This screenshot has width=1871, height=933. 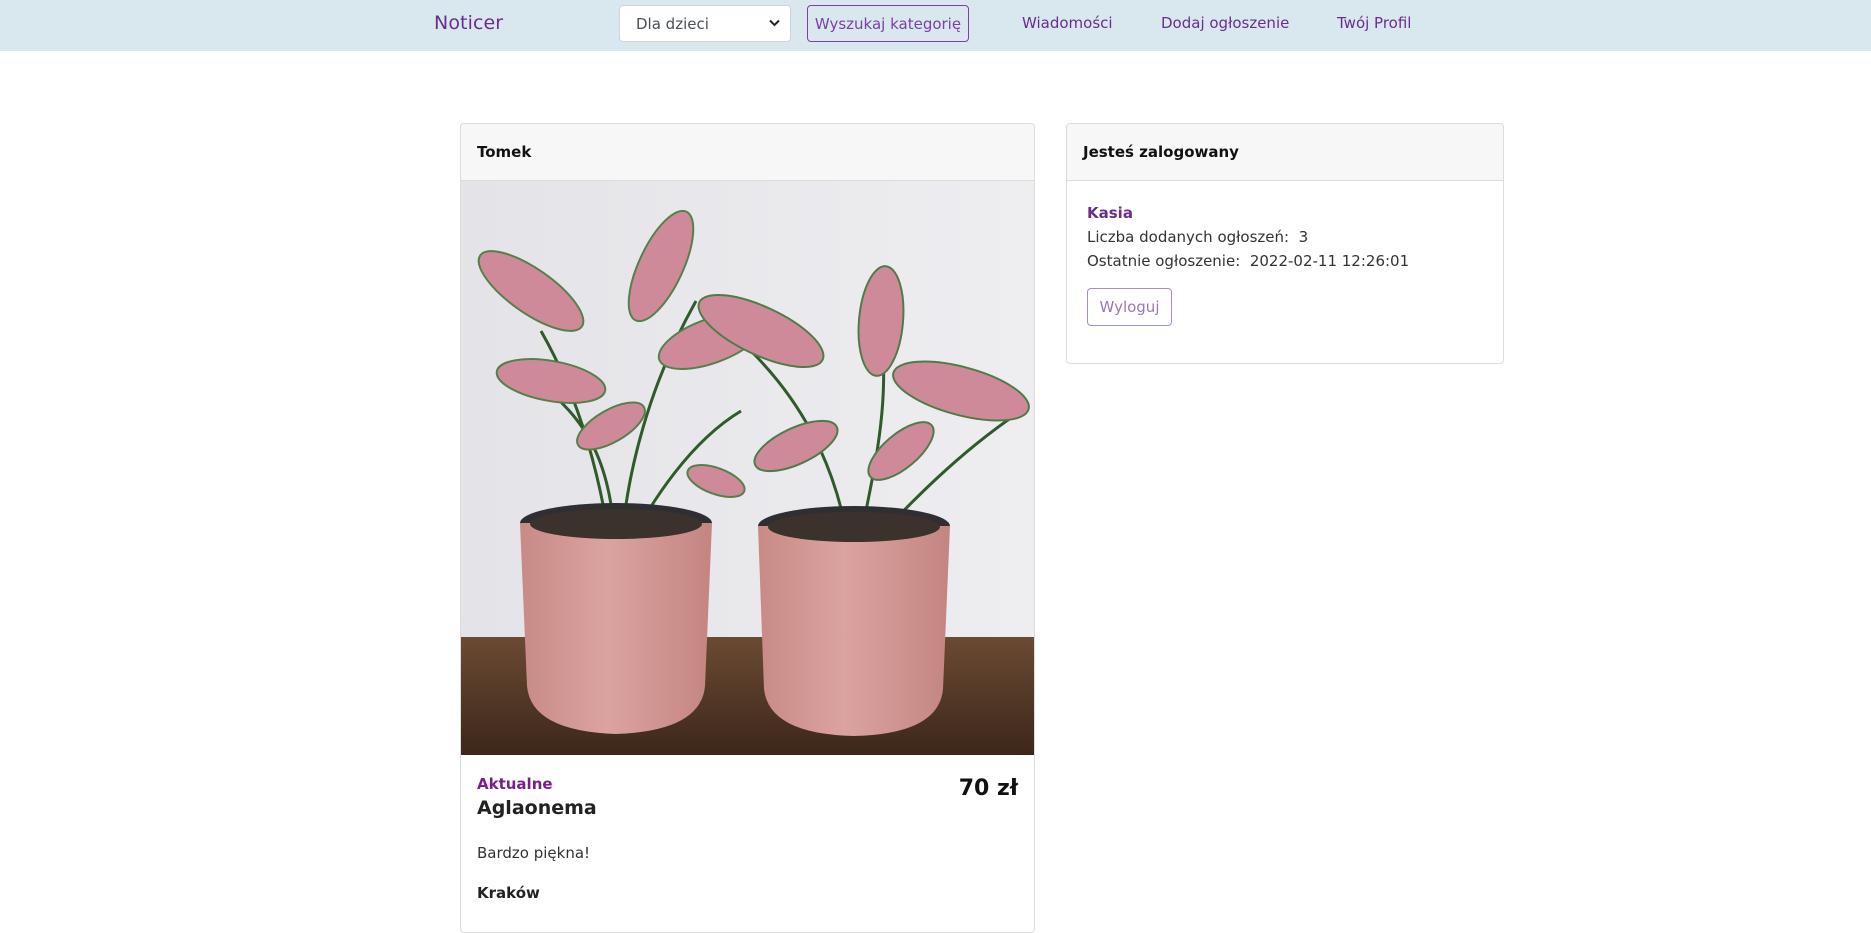 What do you see at coordinates (888, 23) in the screenshot?
I see `search-category-button: Wyszukaj kategorię` at bounding box center [888, 23].